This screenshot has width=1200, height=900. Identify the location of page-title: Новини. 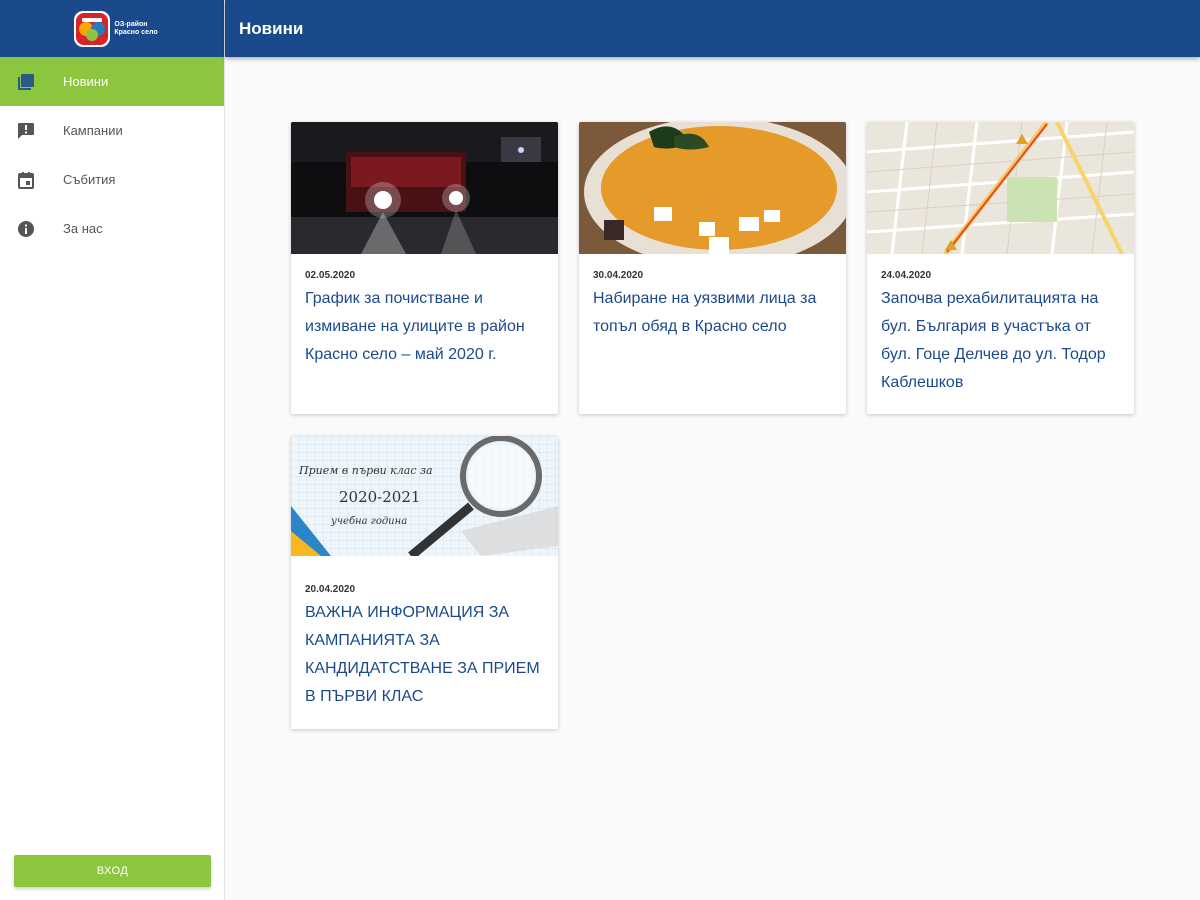
(271, 28).